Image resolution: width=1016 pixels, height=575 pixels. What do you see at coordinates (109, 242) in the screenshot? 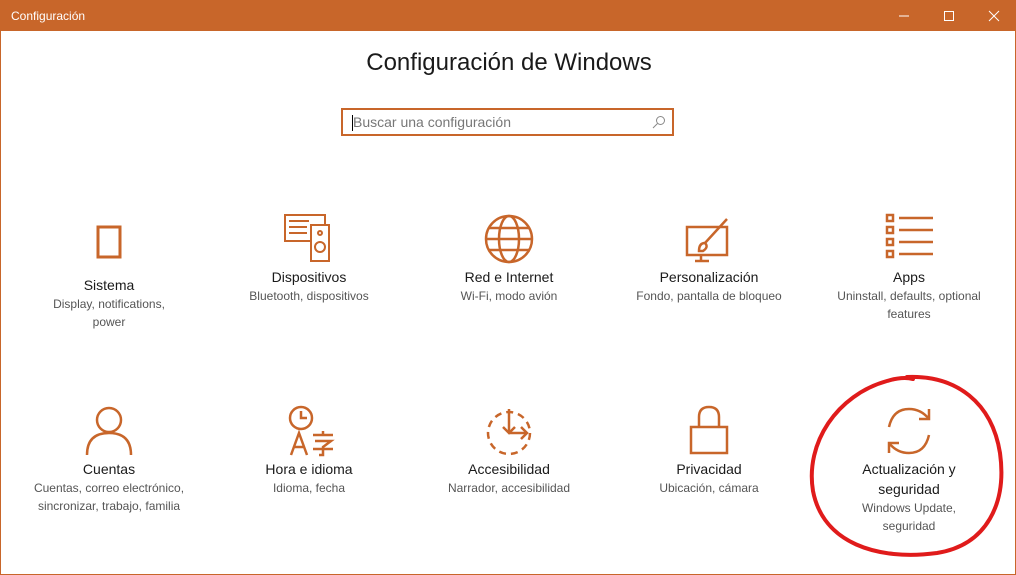
I see `laptop-icon` at bounding box center [109, 242].